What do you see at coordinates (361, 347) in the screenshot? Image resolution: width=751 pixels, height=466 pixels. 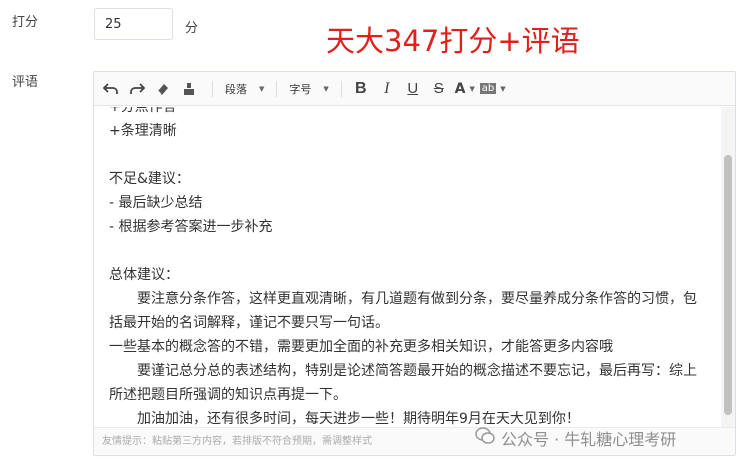 I see `content-line: 一些基本的概念答的不错，需要更加全面的补充更多相关知识，才能答更多内容哦` at bounding box center [361, 347].